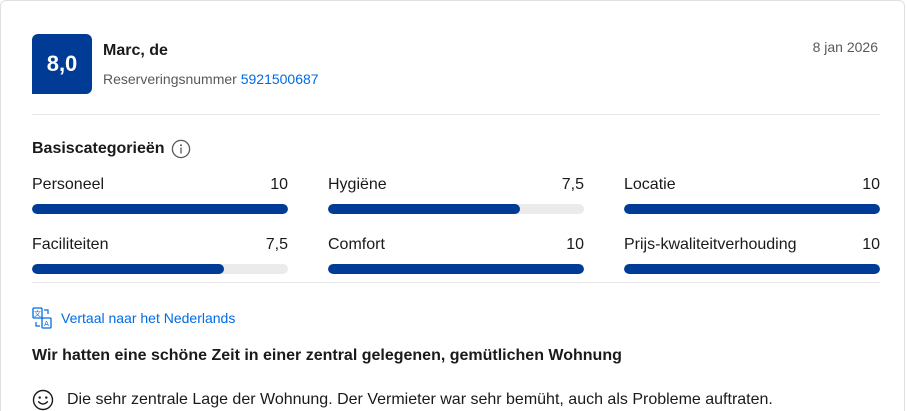 This screenshot has height=411, width=907. I want to click on categories-heading: Basiscategorieën, so click(111, 149).